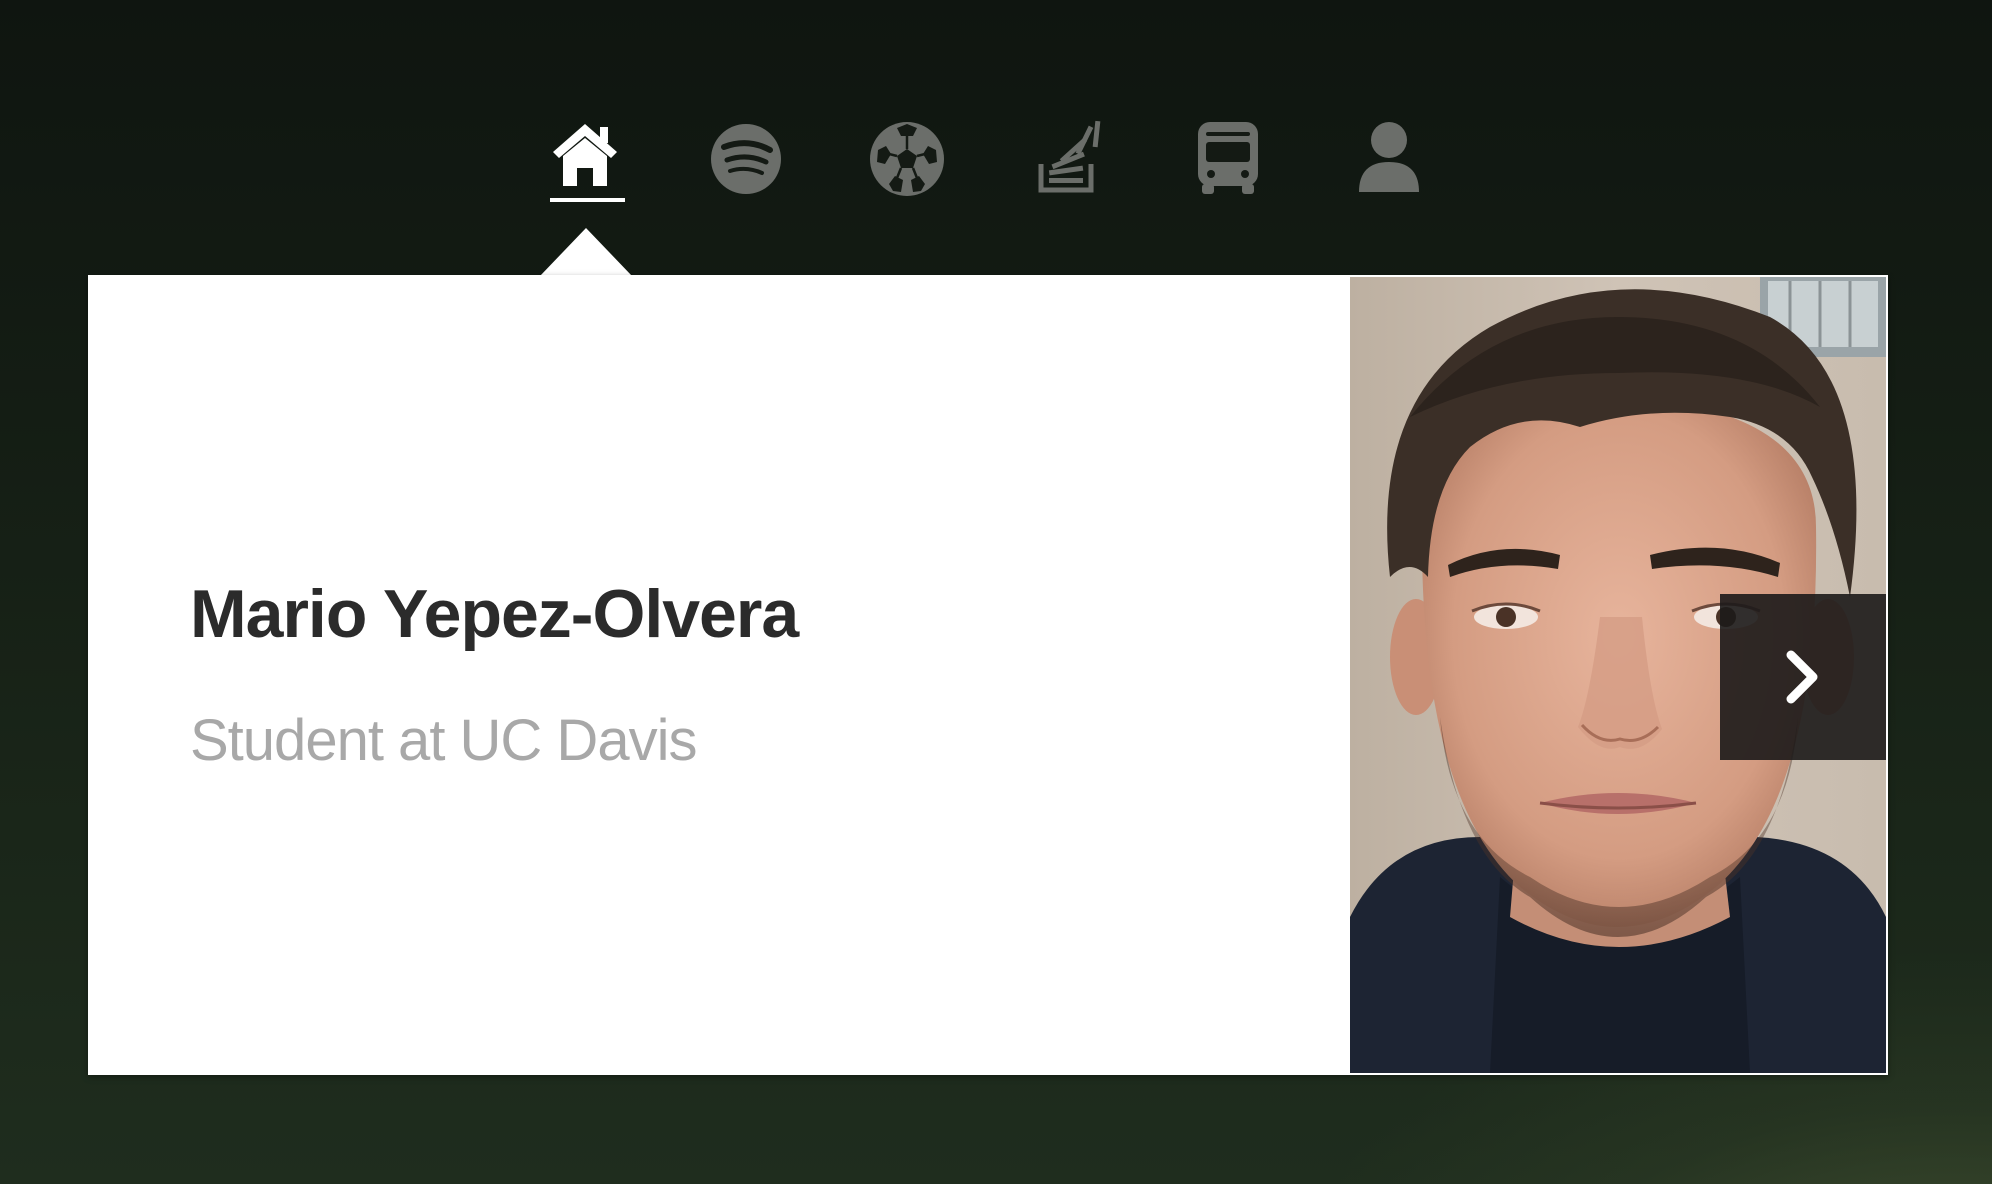  What do you see at coordinates (907, 159) in the screenshot?
I see `soccer-ball-icon` at bounding box center [907, 159].